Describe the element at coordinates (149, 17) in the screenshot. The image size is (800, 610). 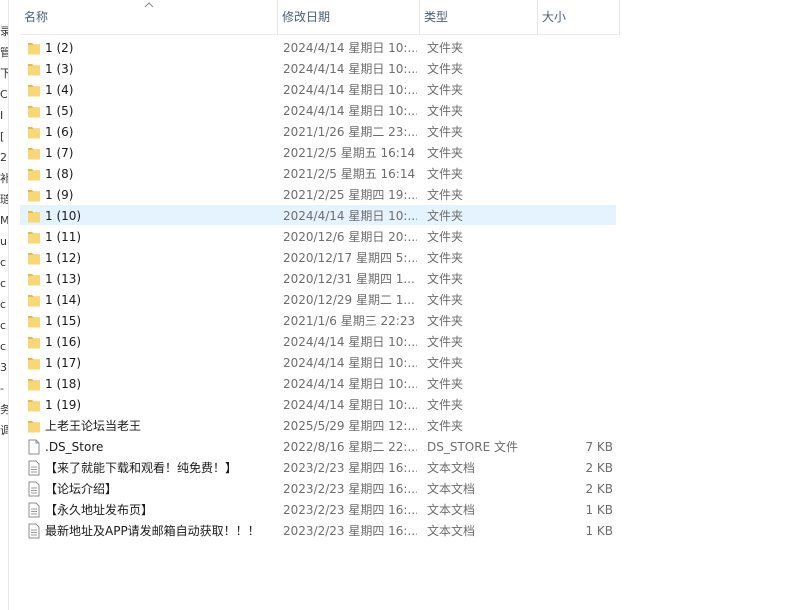
I see `column-header-name: 名称` at that location.